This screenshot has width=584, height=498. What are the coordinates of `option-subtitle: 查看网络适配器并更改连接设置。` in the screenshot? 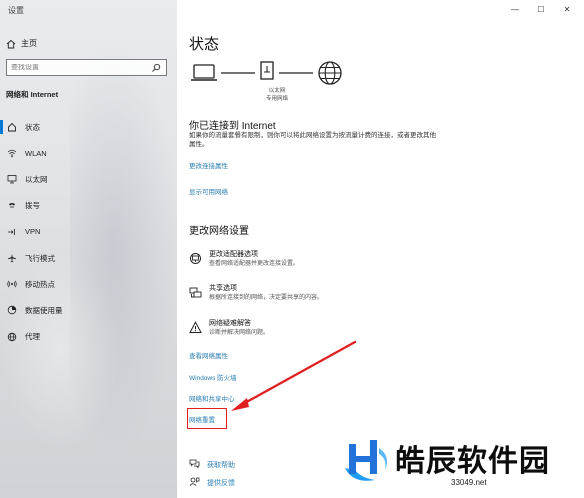 It's located at (254, 264).